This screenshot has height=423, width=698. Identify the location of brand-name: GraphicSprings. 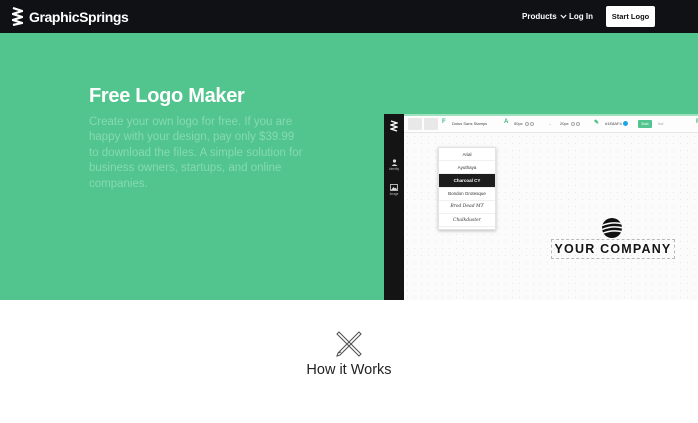
(79, 16).